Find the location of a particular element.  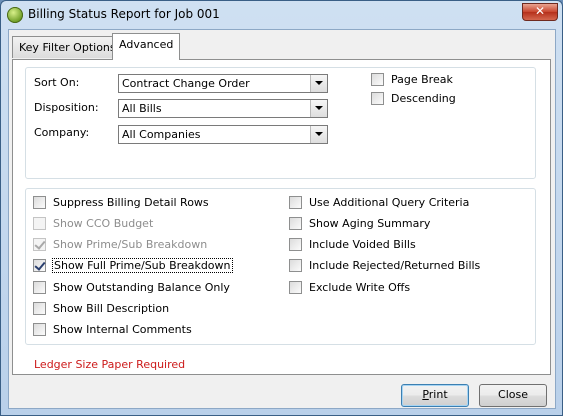

option-label: Show Outstanding Balance Only is located at coordinates (141, 287).